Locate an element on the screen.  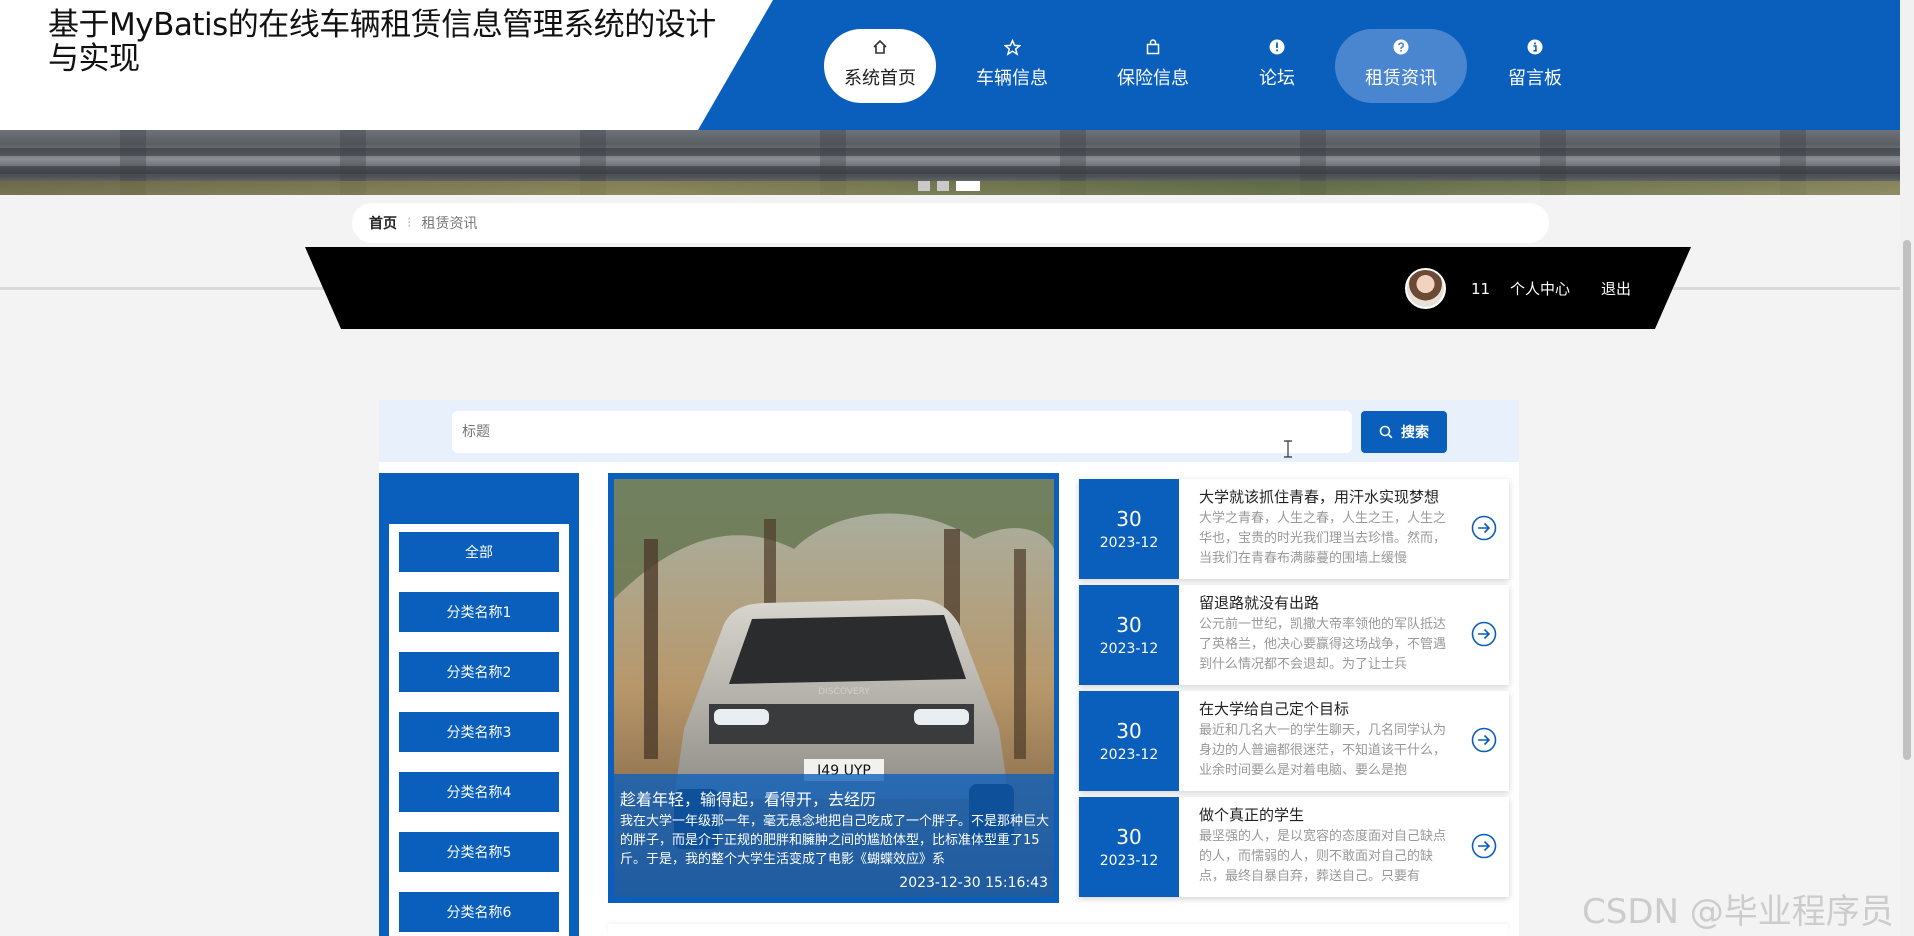
i-circle-icon is located at coordinates (1535, 47).